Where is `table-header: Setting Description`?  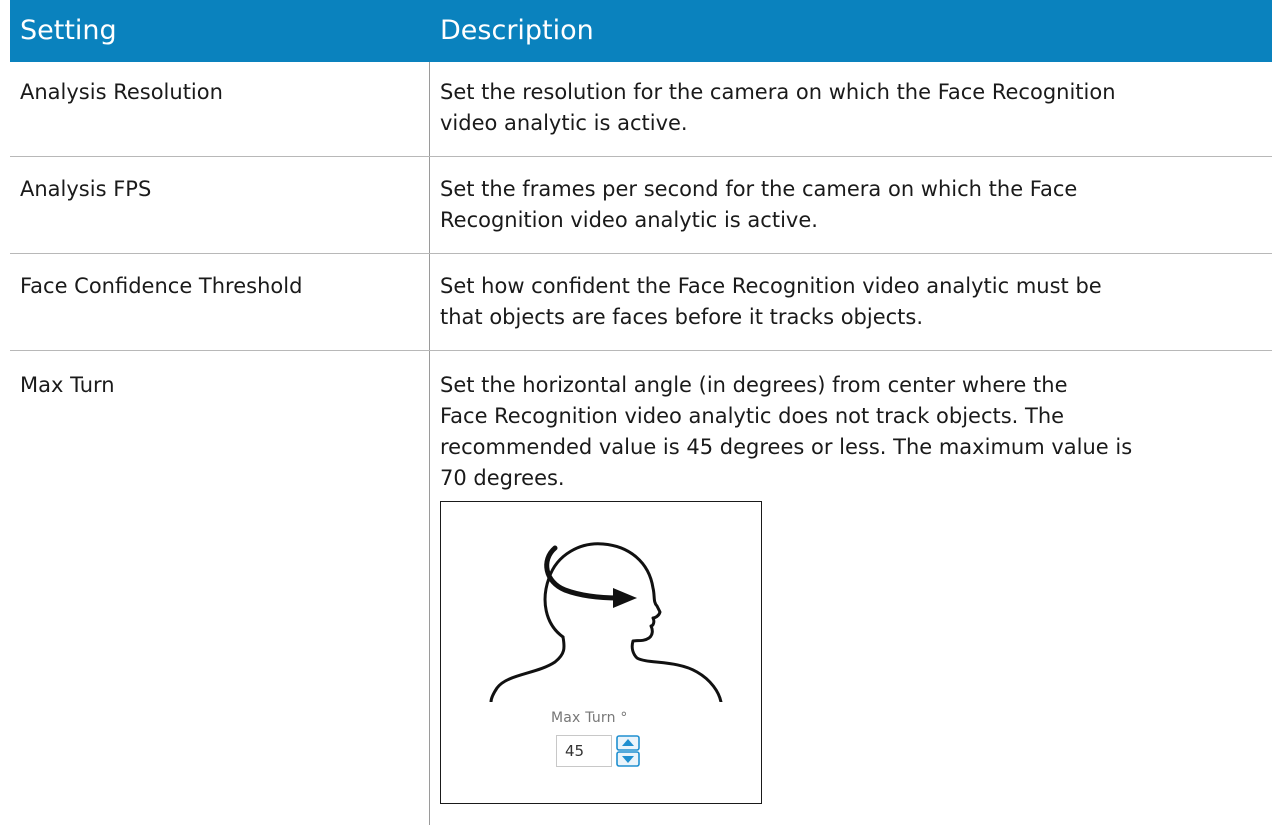 table-header: Setting Description is located at coordinates (641, 31).